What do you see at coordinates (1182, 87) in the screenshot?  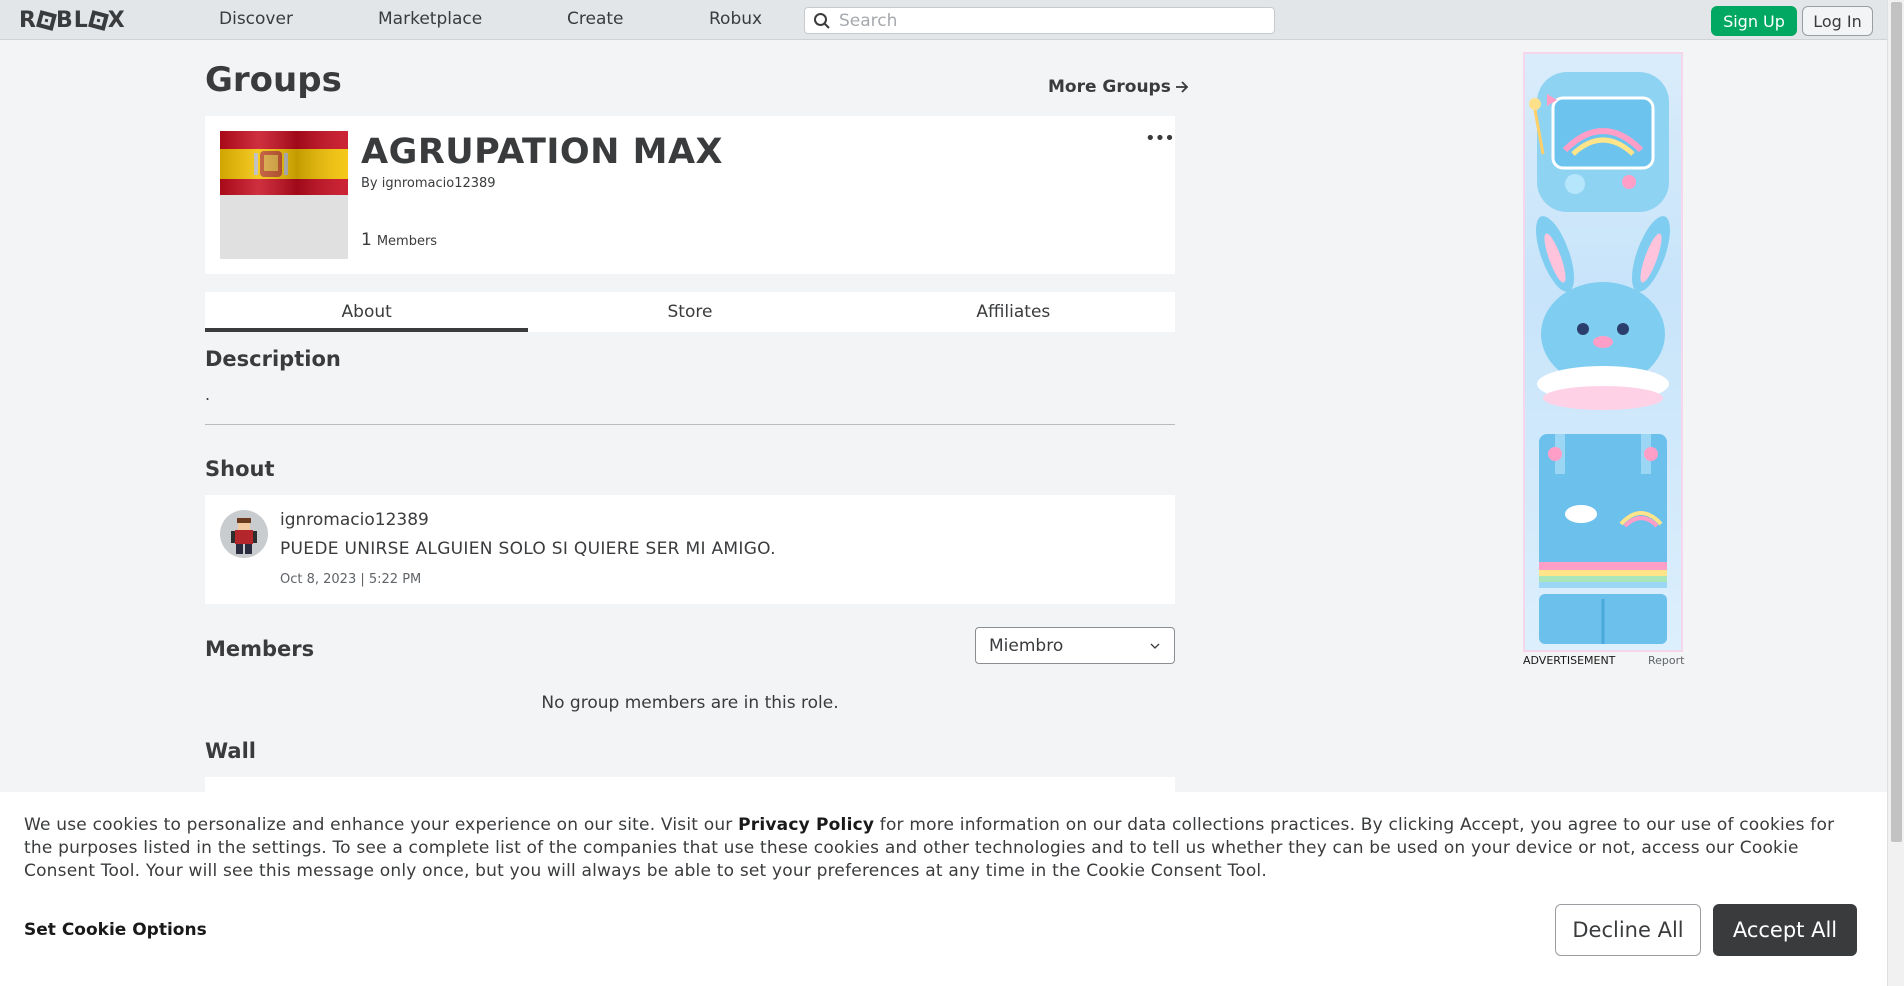 I see `arrow-right-icon` at bounding box center [1182, 87].